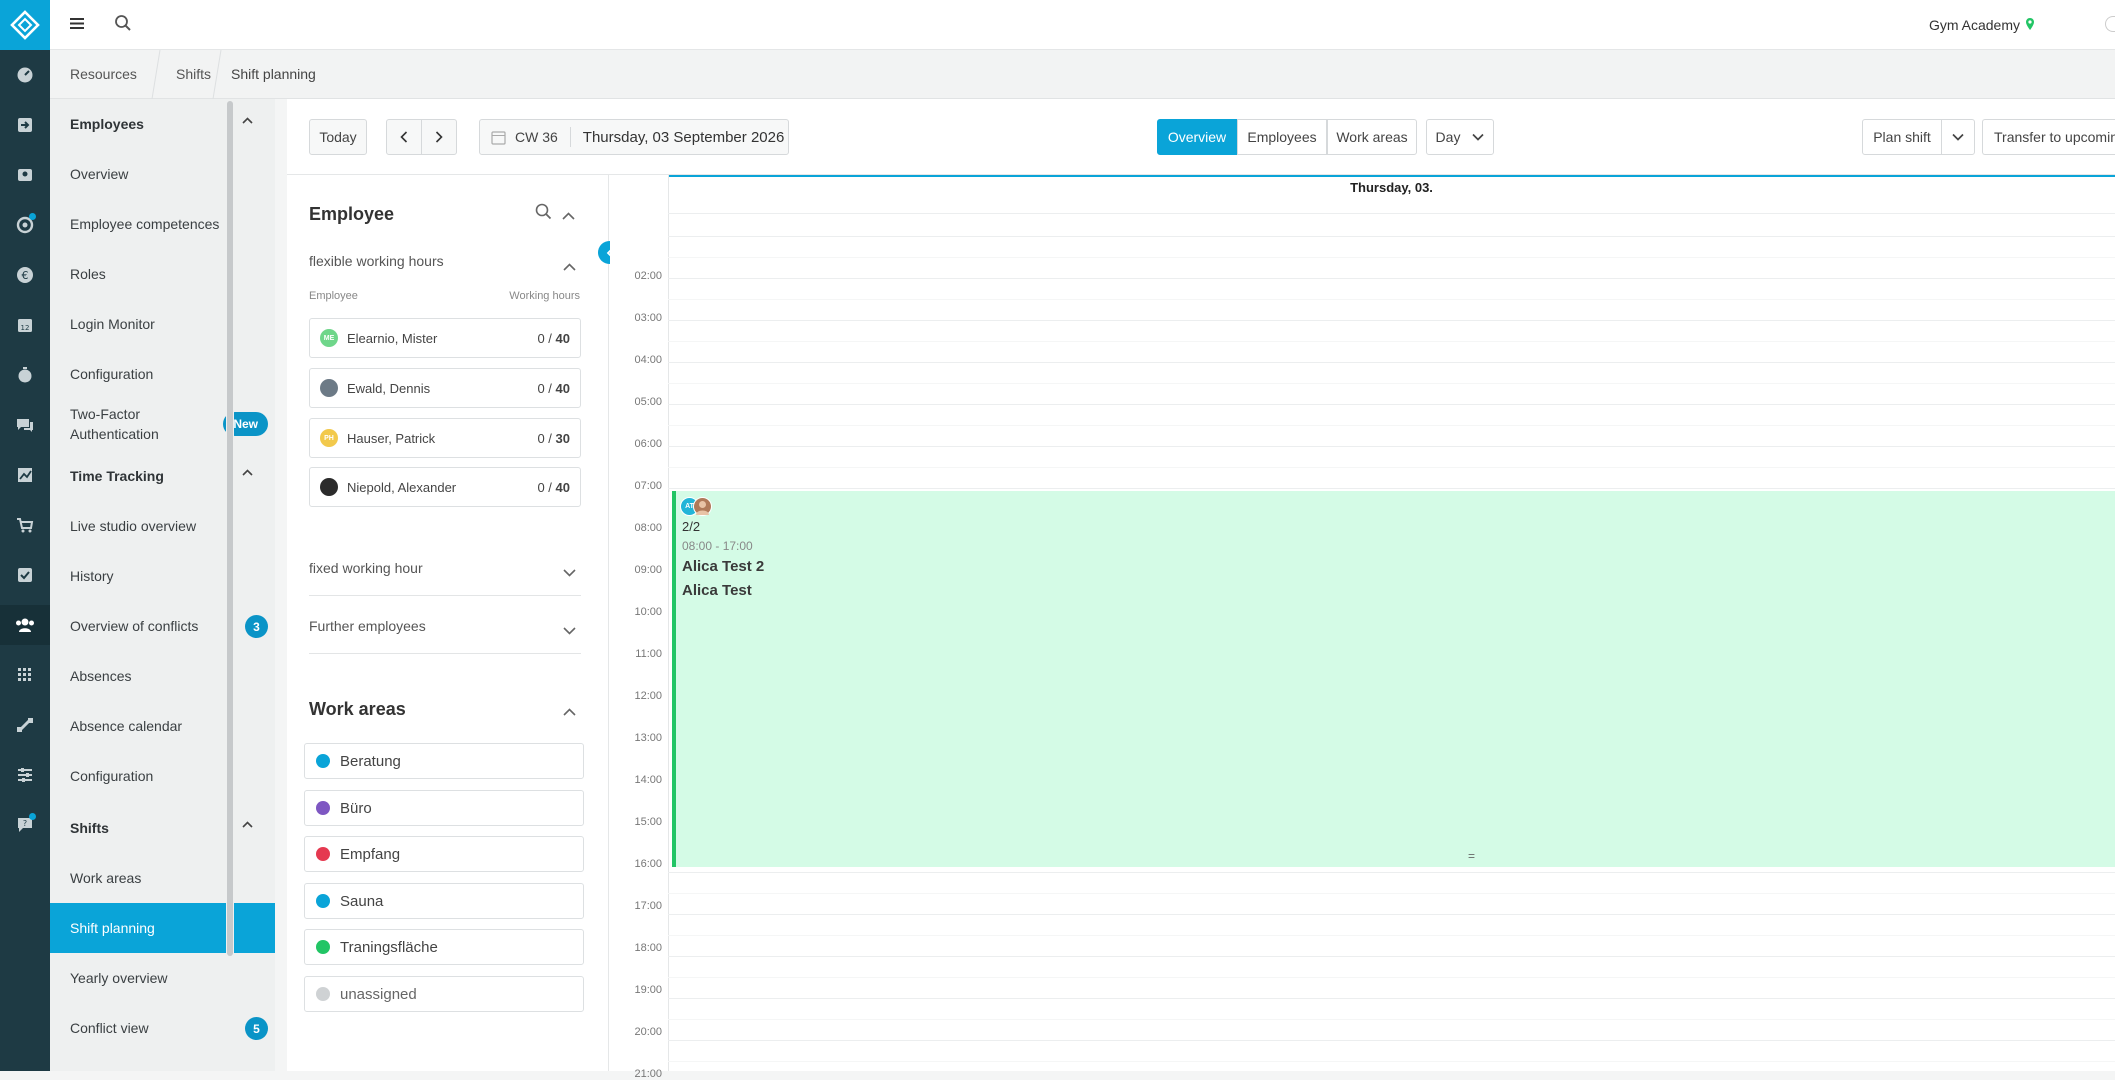 This screenshot has width=2115, height=1080. What do you see at coordinates (162, 424) in the screenshot?
I see `sidebar-item-two-factor: Two-Factor Authentication New` at bounding box center [162, 424].